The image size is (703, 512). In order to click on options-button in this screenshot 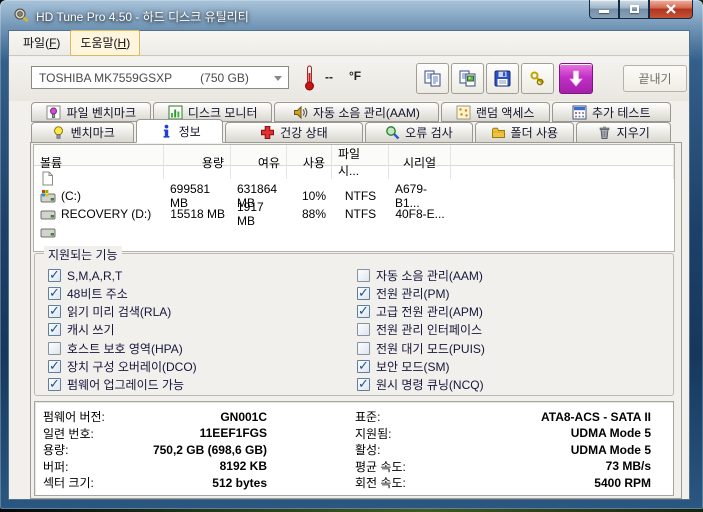, I will do `click(537, 78)`.